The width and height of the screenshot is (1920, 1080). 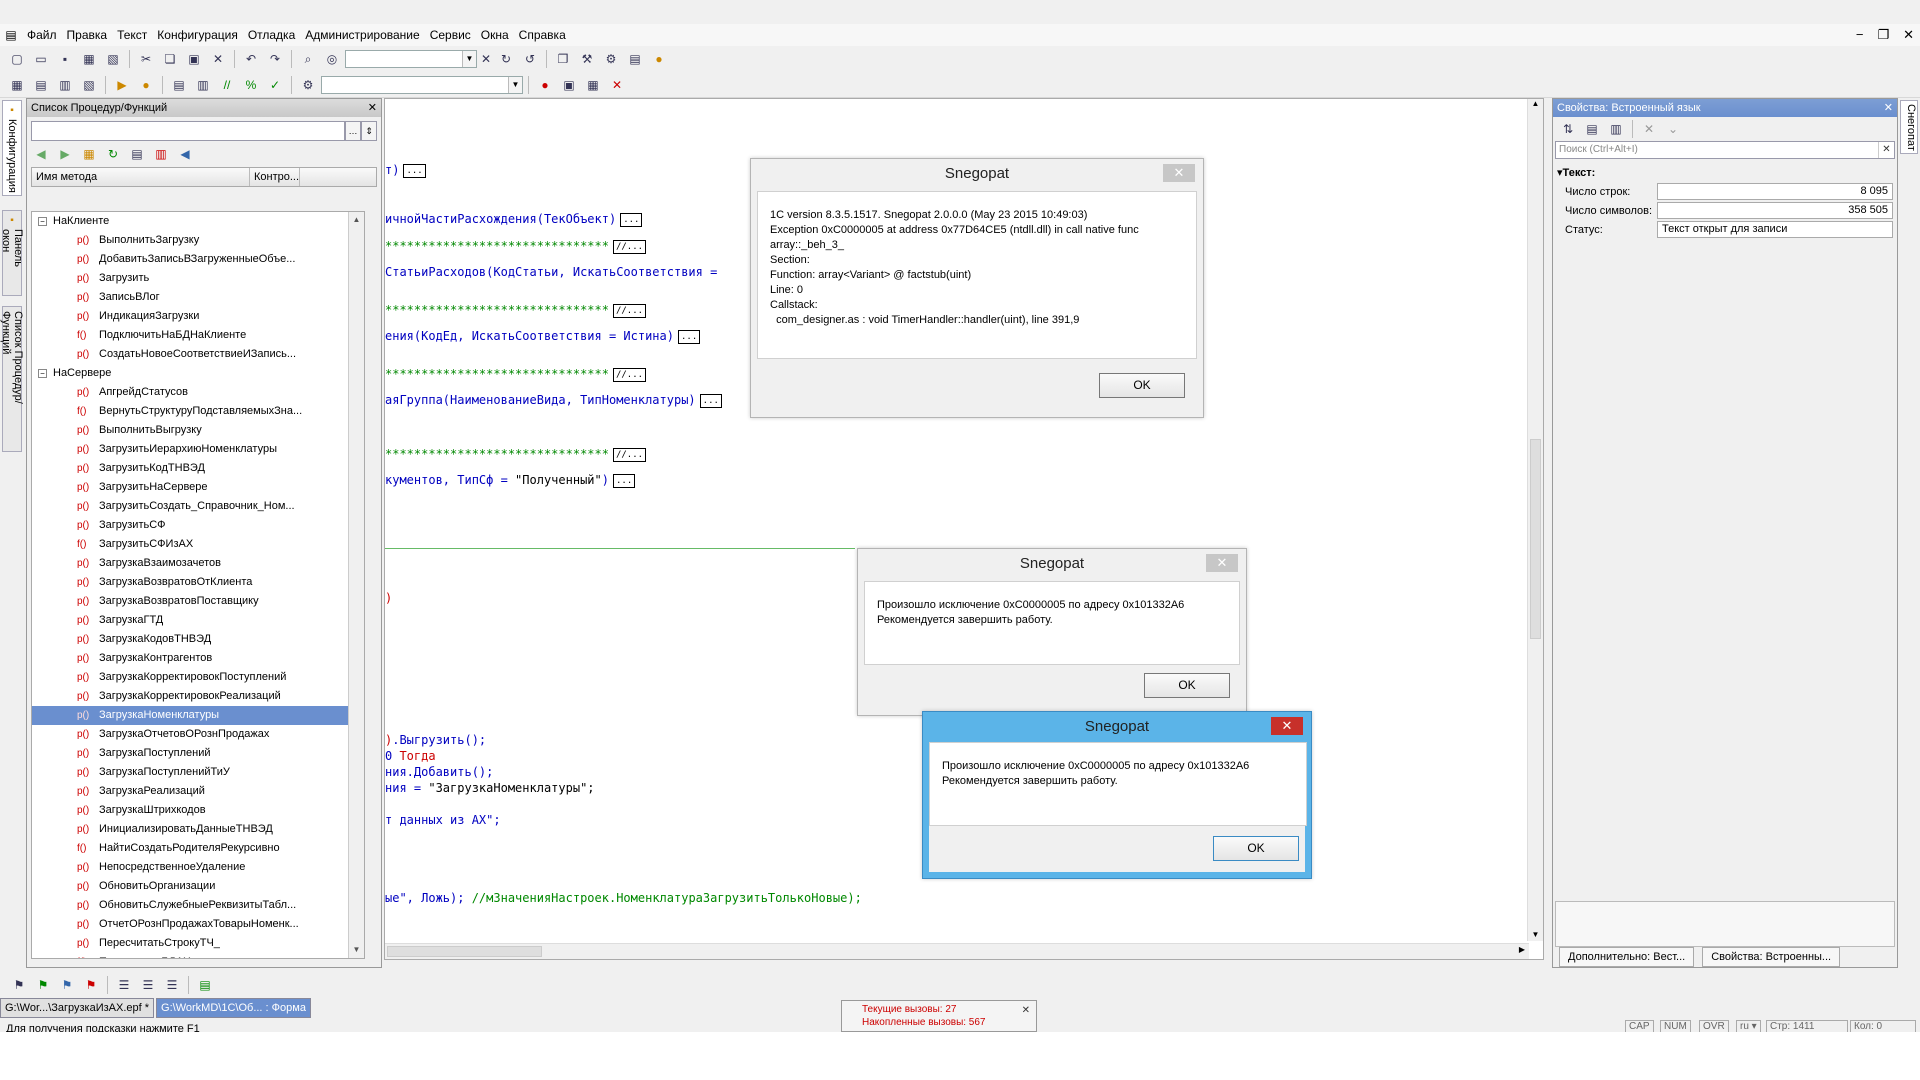 I want to click on refresh-icon: ↻, so click(x=113, y=154).